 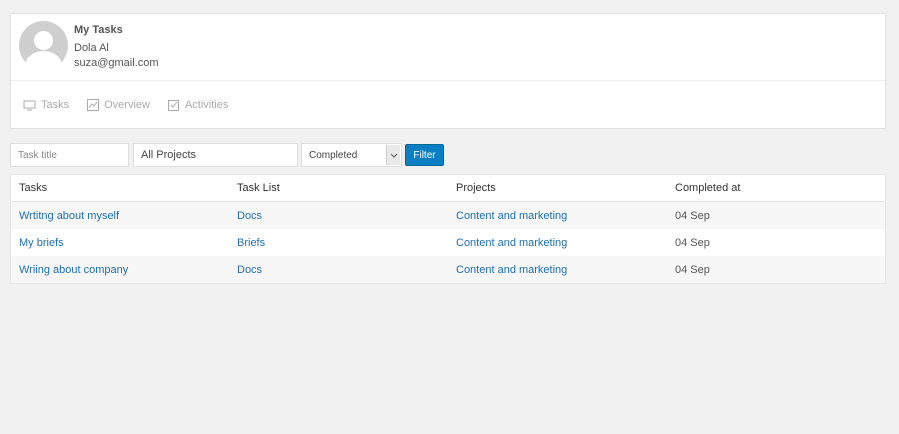 I want to click on tab-activities: Activities, so click(x=198, y=105).